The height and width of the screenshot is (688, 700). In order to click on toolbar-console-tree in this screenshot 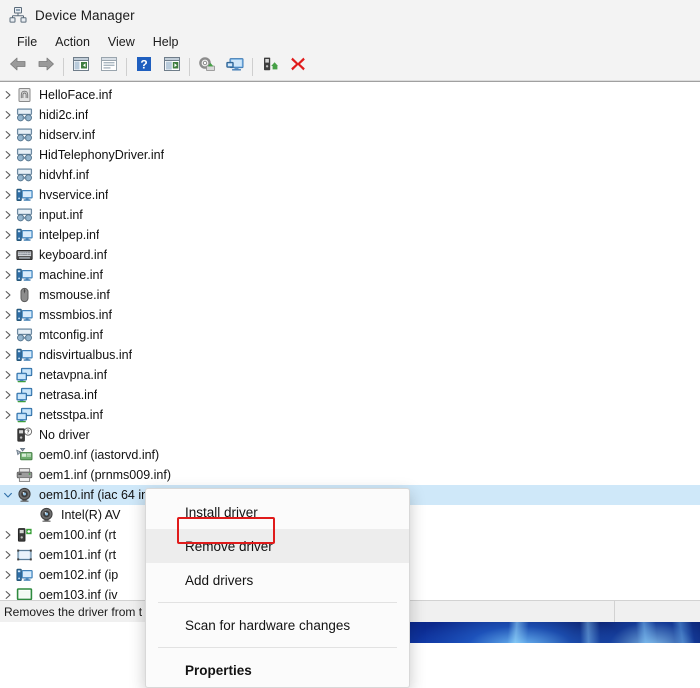, I will do `click(81, 67)`.